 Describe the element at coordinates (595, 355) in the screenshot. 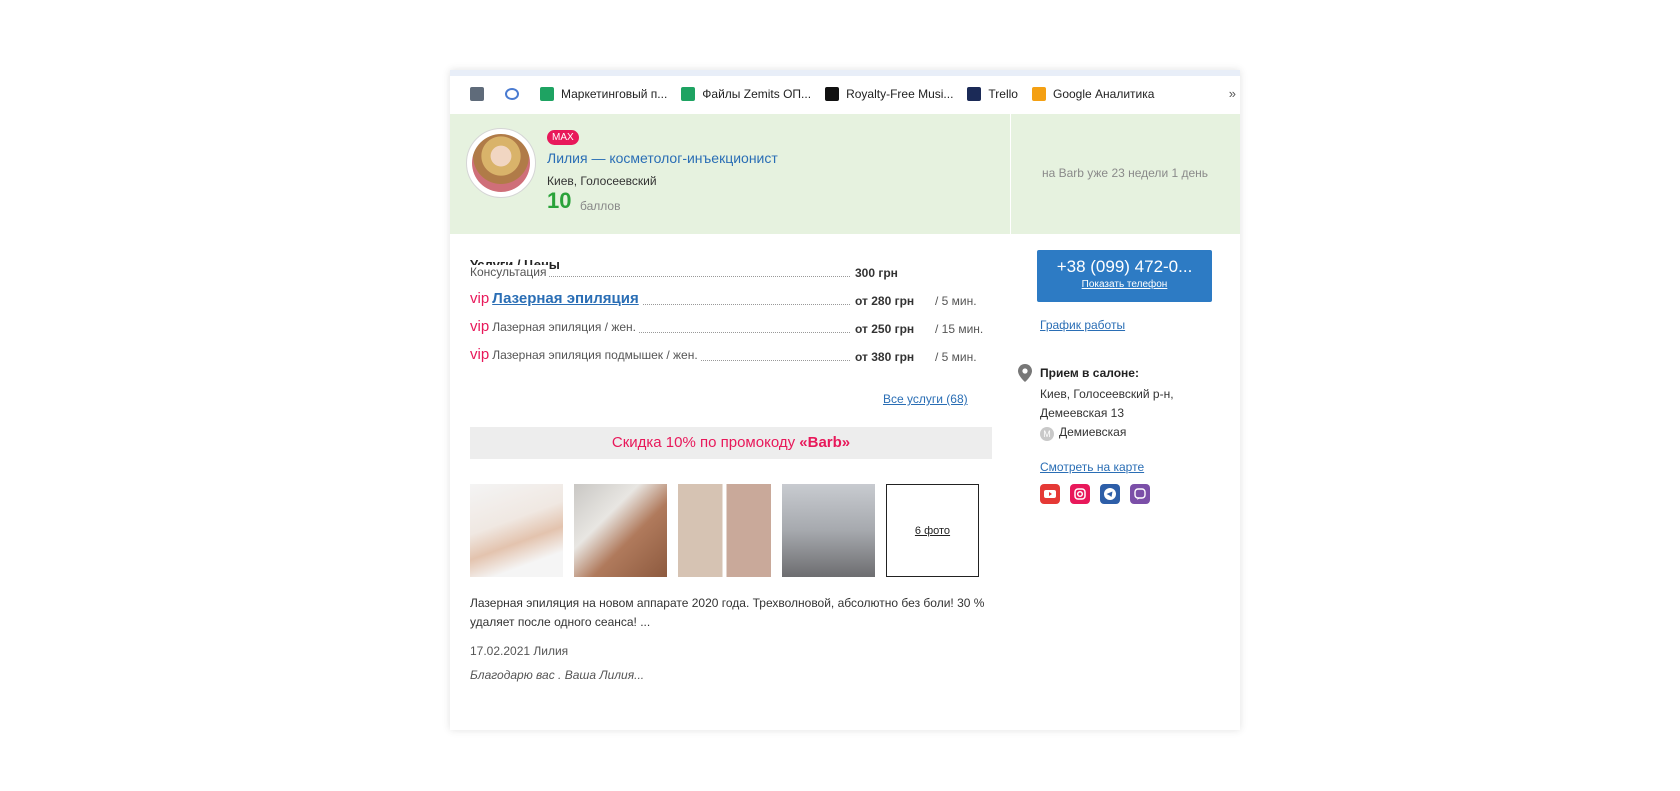

I see `service-name: Лазерная эпиляция подмышек / жен.` at that location.